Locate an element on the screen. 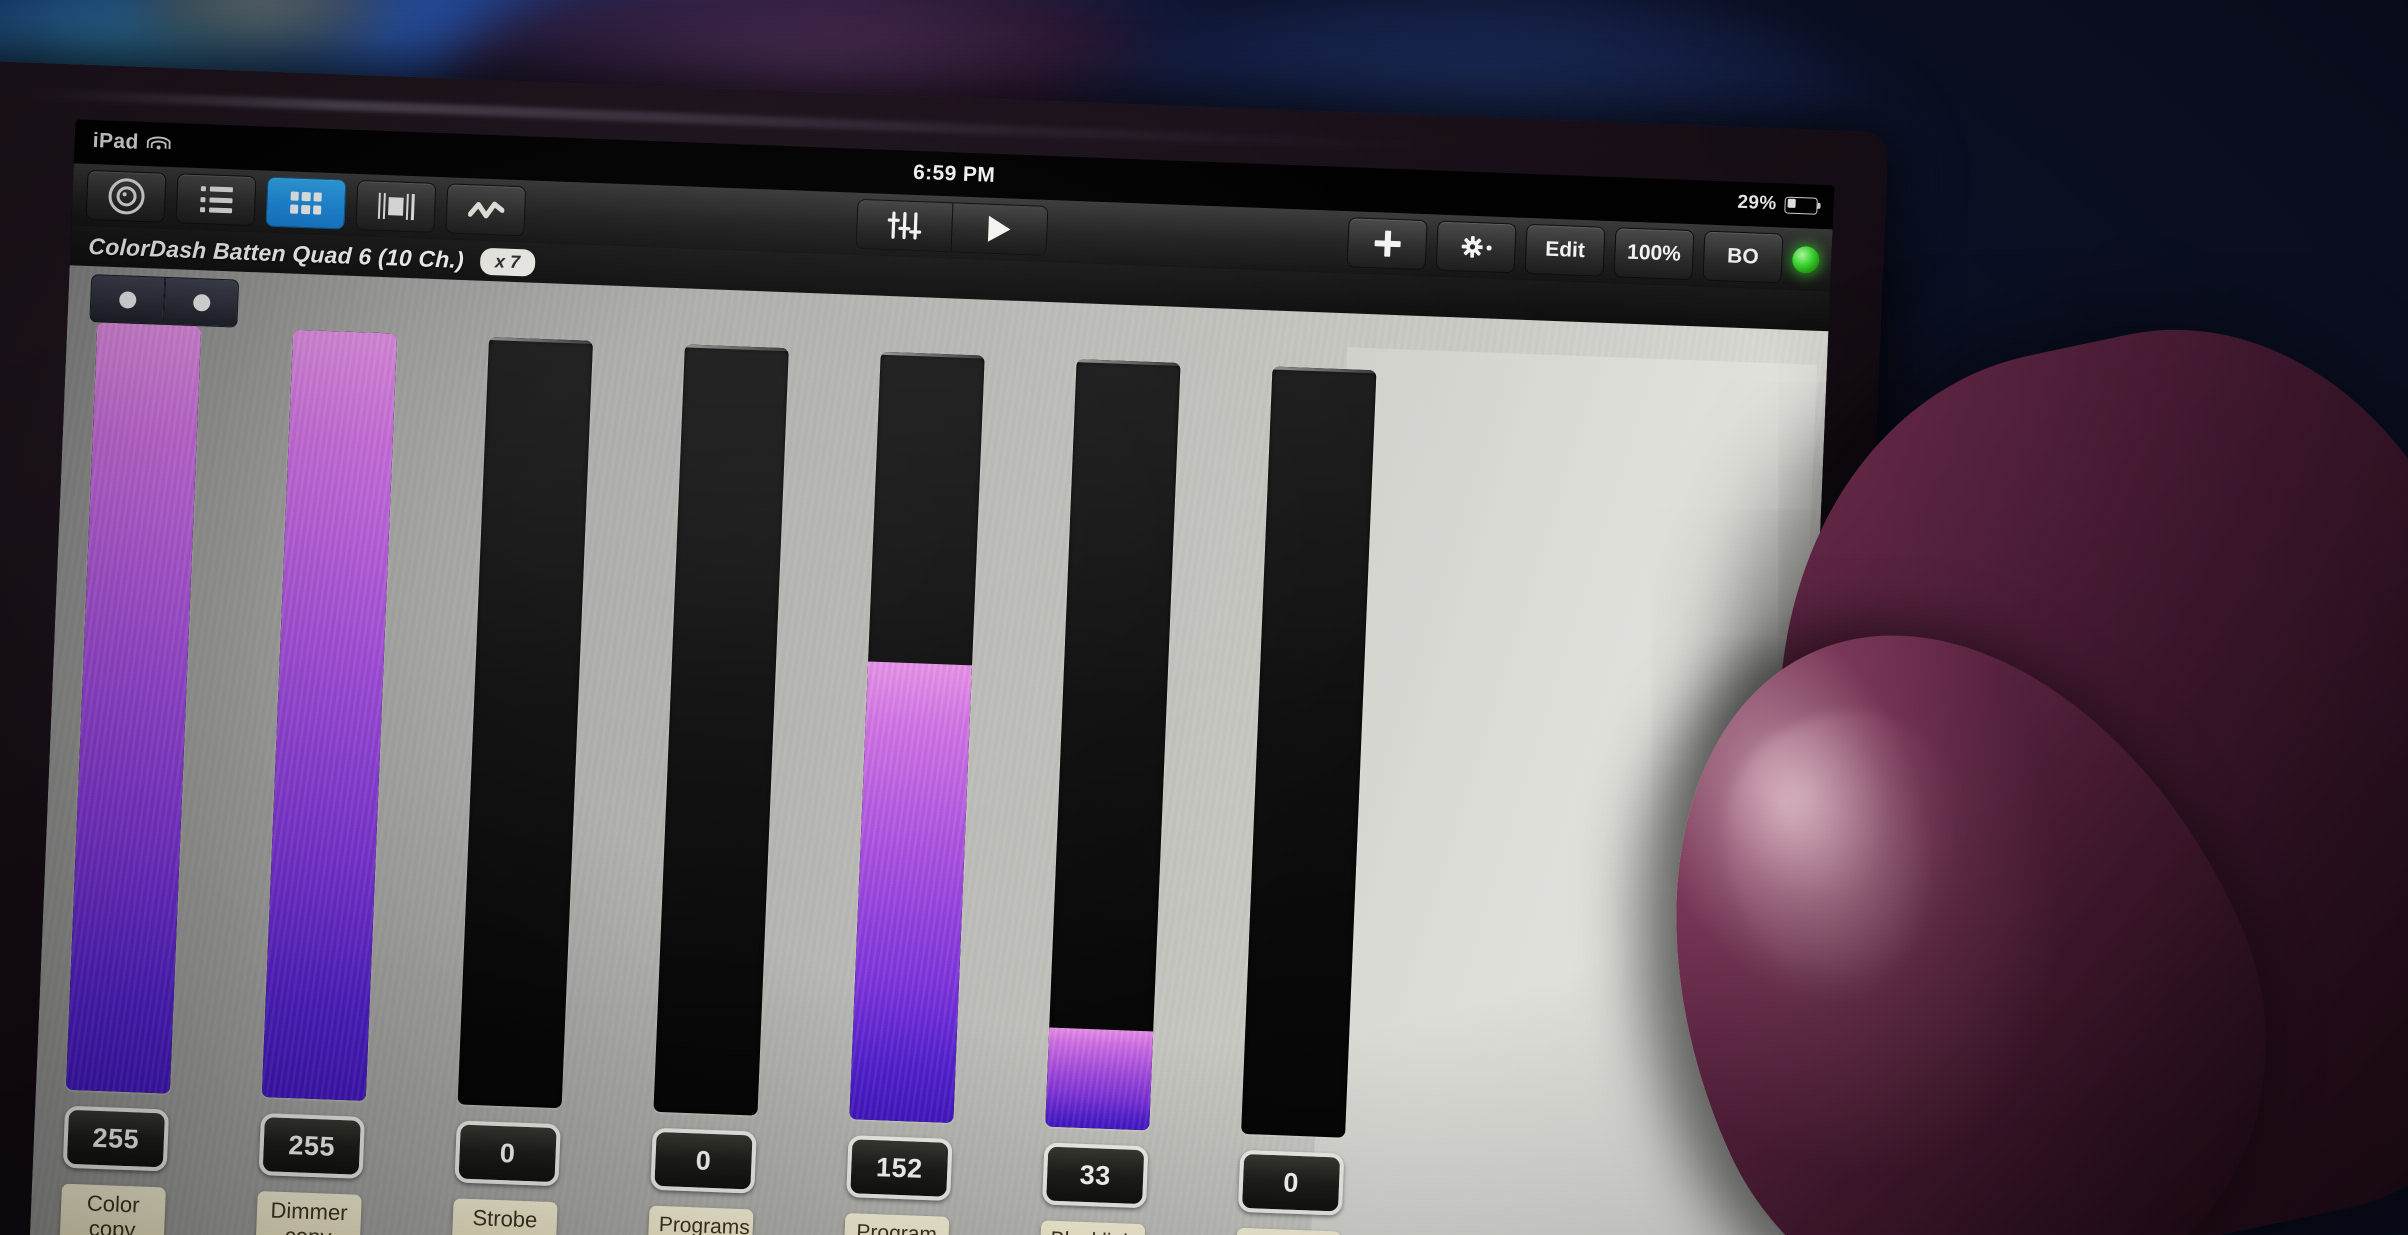 The width and height of the screenshot is (2408, 1235). fader-strobe-copy-label: Strobe copy is located at coordinates (504, 1216).